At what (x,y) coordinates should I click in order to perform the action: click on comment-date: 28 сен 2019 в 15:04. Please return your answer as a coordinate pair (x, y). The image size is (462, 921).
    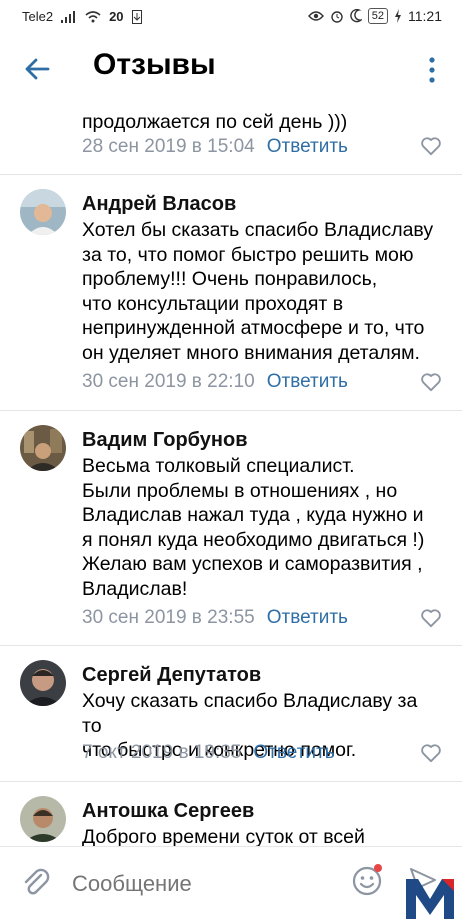
    Looking at the image, I should click on (168, 146).